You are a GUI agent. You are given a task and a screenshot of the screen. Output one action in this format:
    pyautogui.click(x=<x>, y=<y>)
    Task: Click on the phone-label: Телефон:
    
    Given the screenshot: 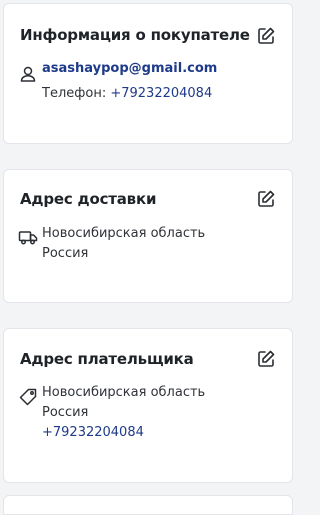 What is the action you would take?
    pyautogui.click(x=74, y=93)
    